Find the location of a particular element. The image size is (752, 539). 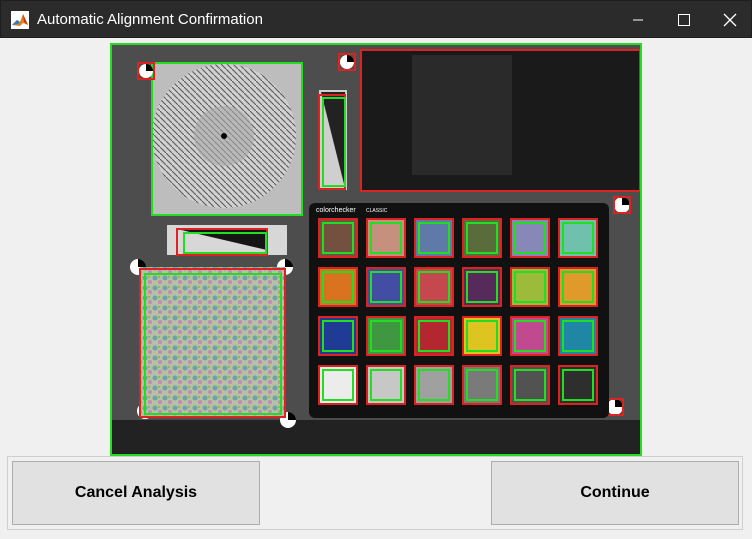

close-button is located at coordinates (729, 19).